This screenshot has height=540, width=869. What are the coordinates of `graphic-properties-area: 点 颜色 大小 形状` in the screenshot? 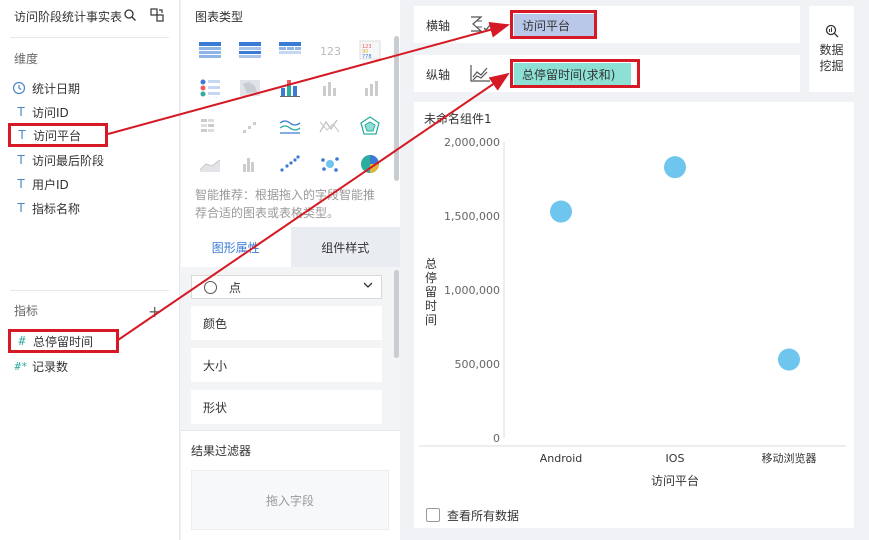 It's located at (290, 348).